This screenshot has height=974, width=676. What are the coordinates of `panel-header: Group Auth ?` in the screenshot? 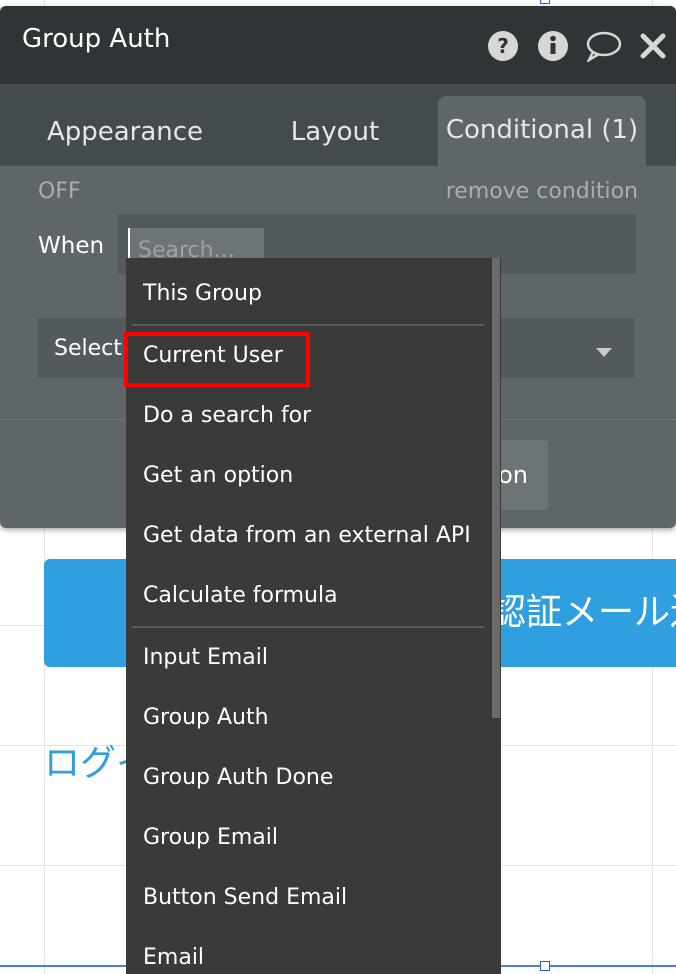 It's located at (338, 45).